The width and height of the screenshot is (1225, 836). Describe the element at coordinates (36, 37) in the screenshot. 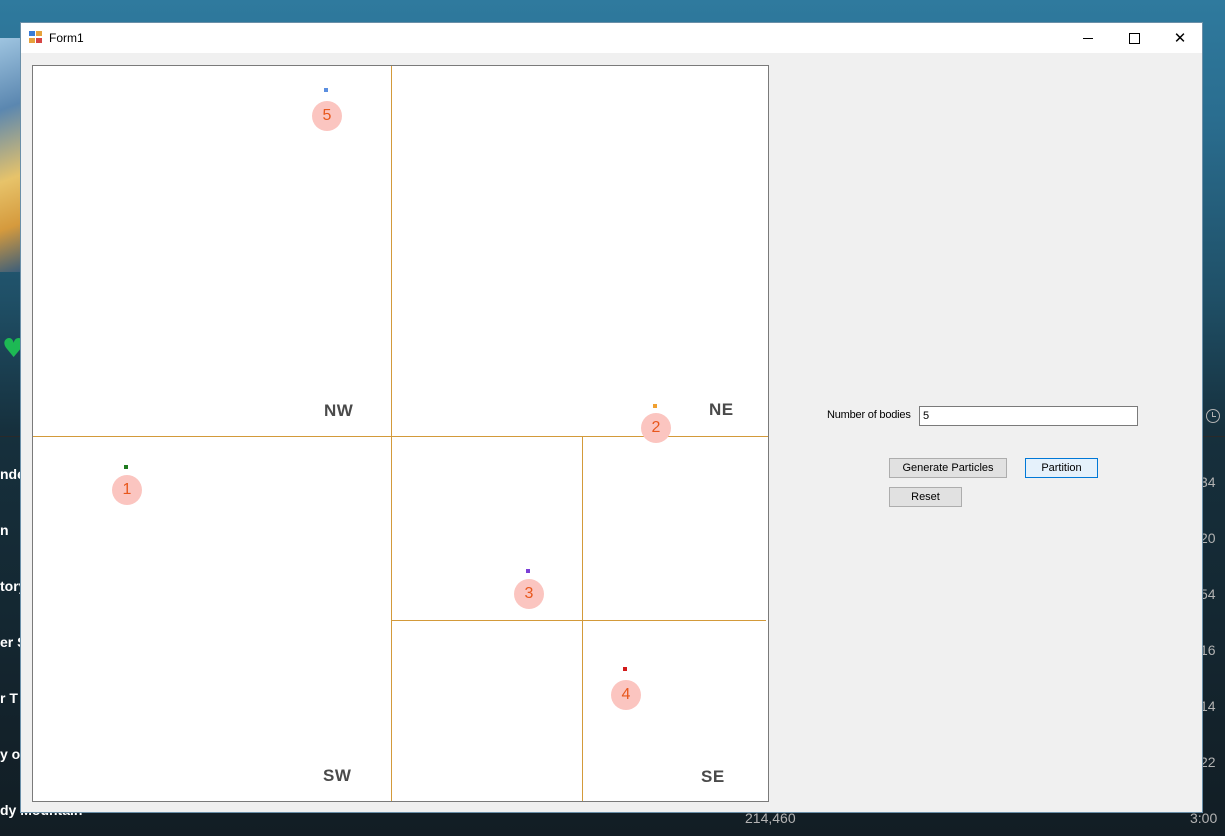

I see `app-icon` at that location.